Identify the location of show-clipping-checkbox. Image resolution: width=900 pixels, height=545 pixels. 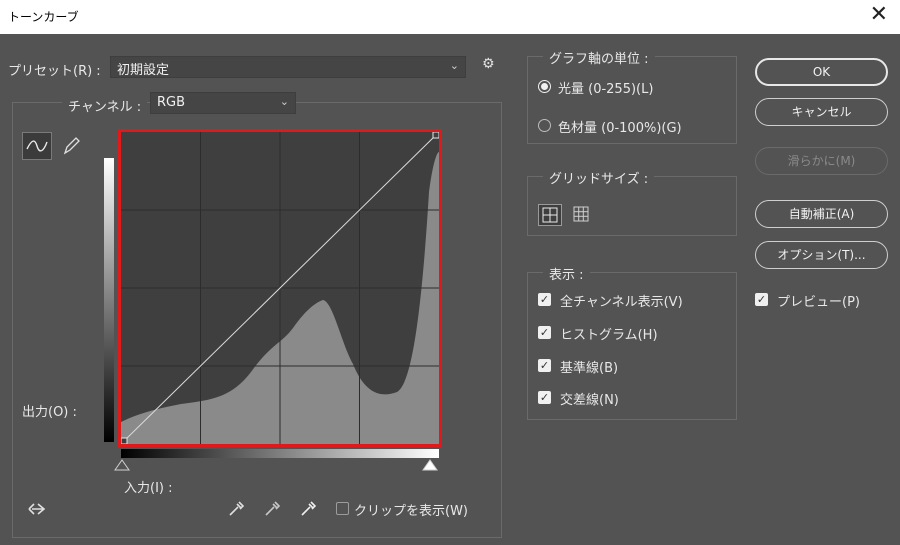
(342, 508).